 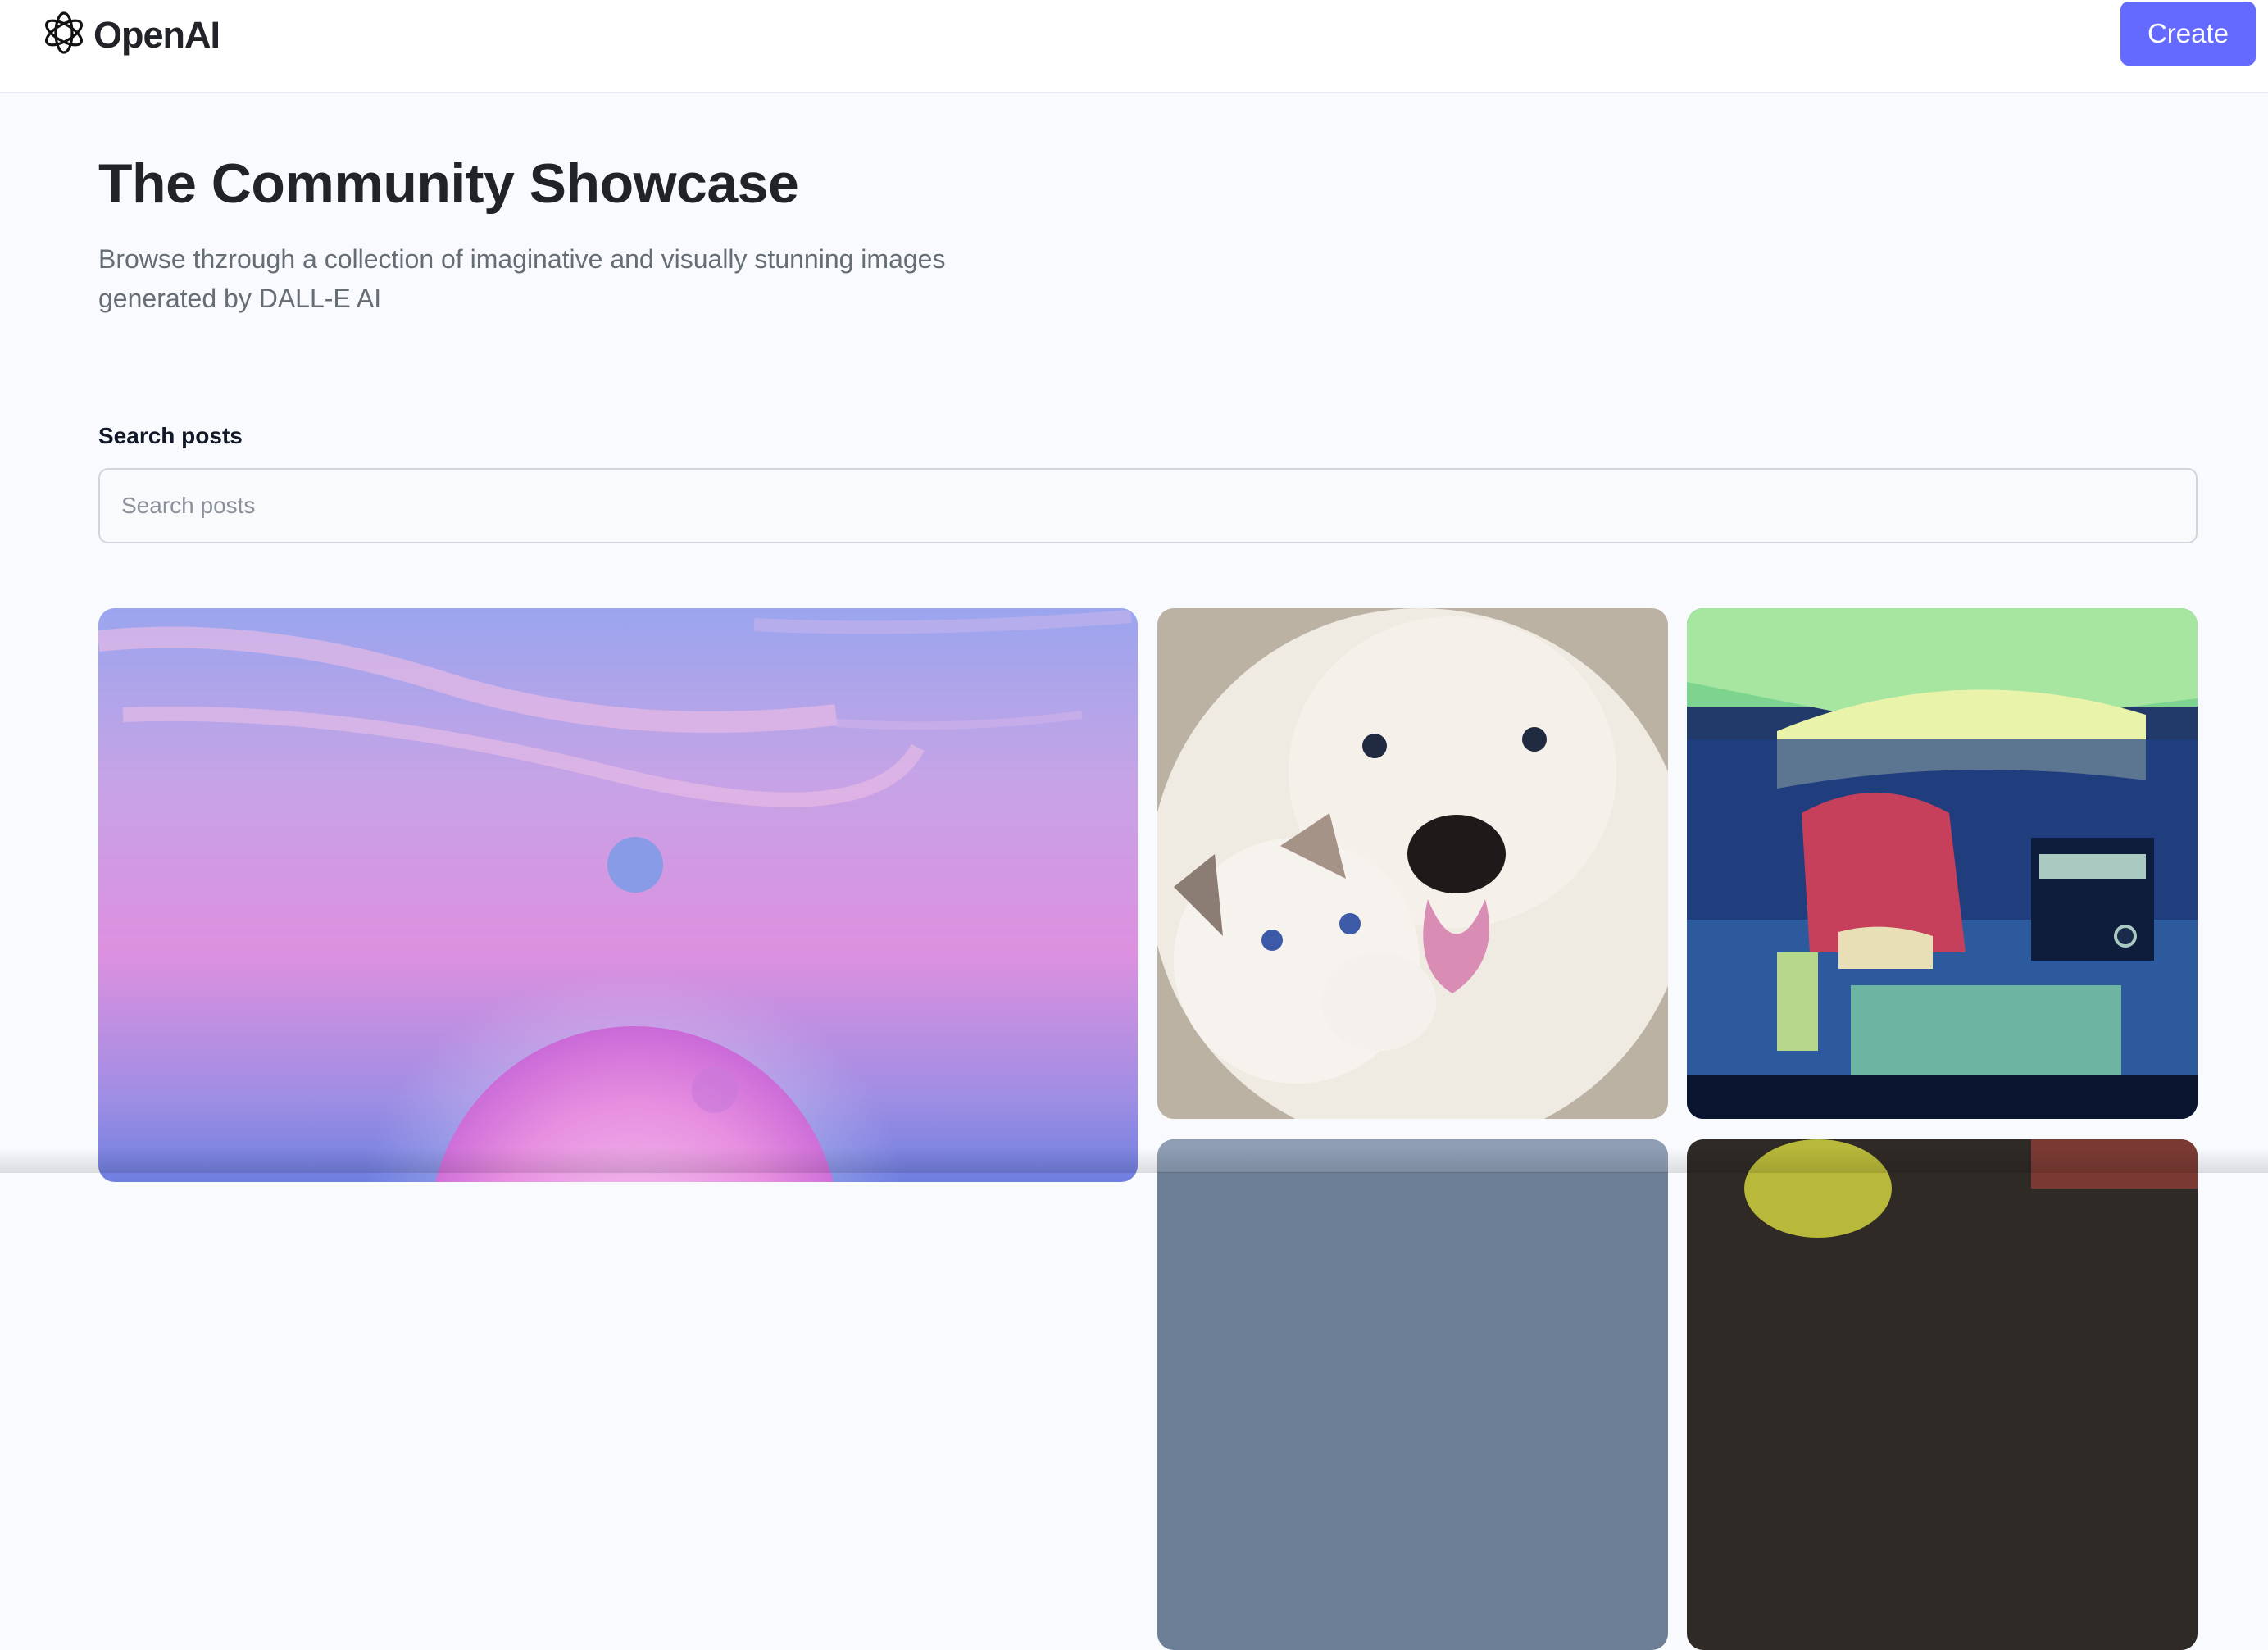 I want to click on openai-logo: OpenAI, so click(x=129, y=34).